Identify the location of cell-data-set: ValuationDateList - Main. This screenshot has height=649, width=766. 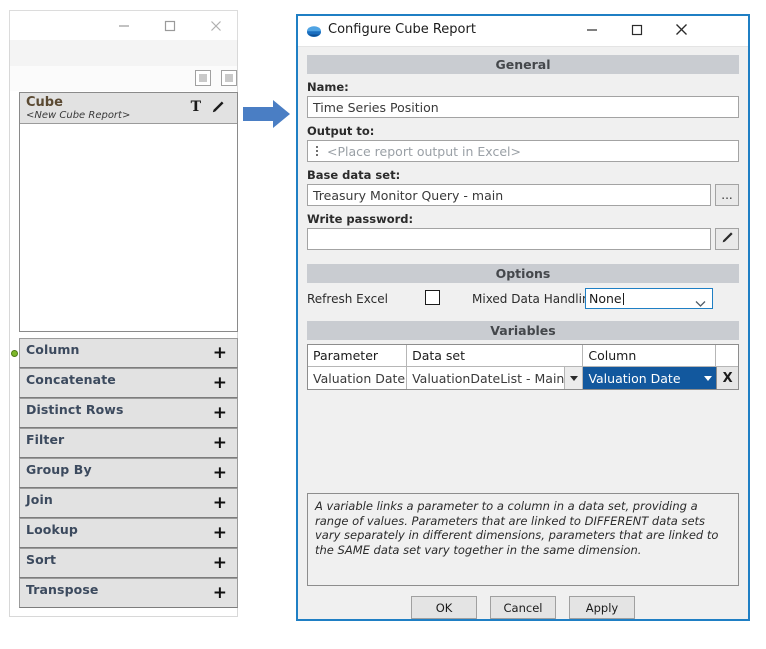
(495, 378).